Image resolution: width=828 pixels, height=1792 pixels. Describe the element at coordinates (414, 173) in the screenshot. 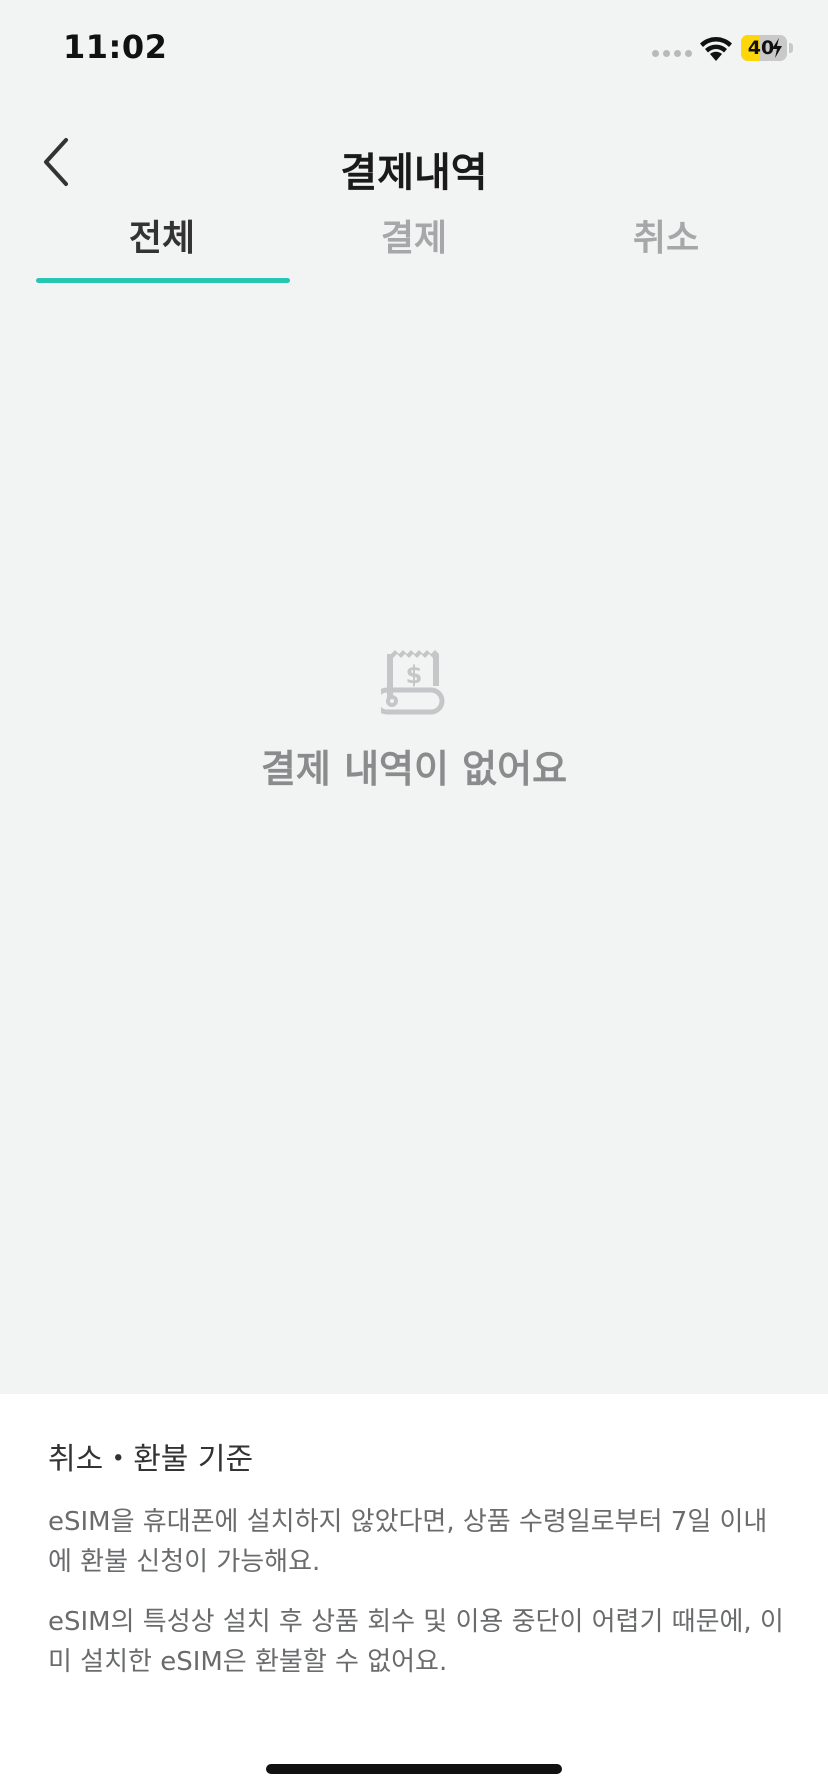

I see `page-title: 결제내역` at that location.